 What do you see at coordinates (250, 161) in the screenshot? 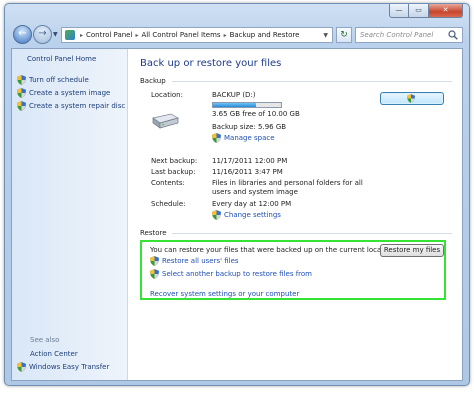
I see `next-backup-value: 11/17/2011 12:00 PM` at bounding box center [250, 161].